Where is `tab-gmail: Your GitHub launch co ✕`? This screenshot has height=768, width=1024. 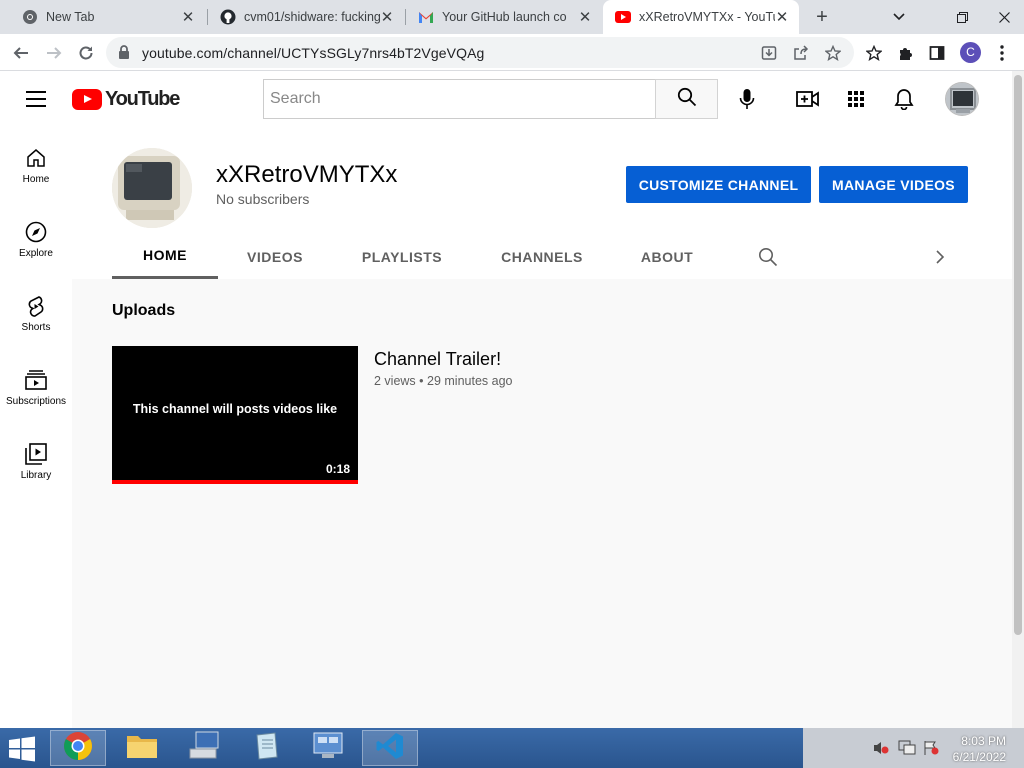 tab-gmail: Your GitHub launch co ✕ is located at coordinates (504, 17).